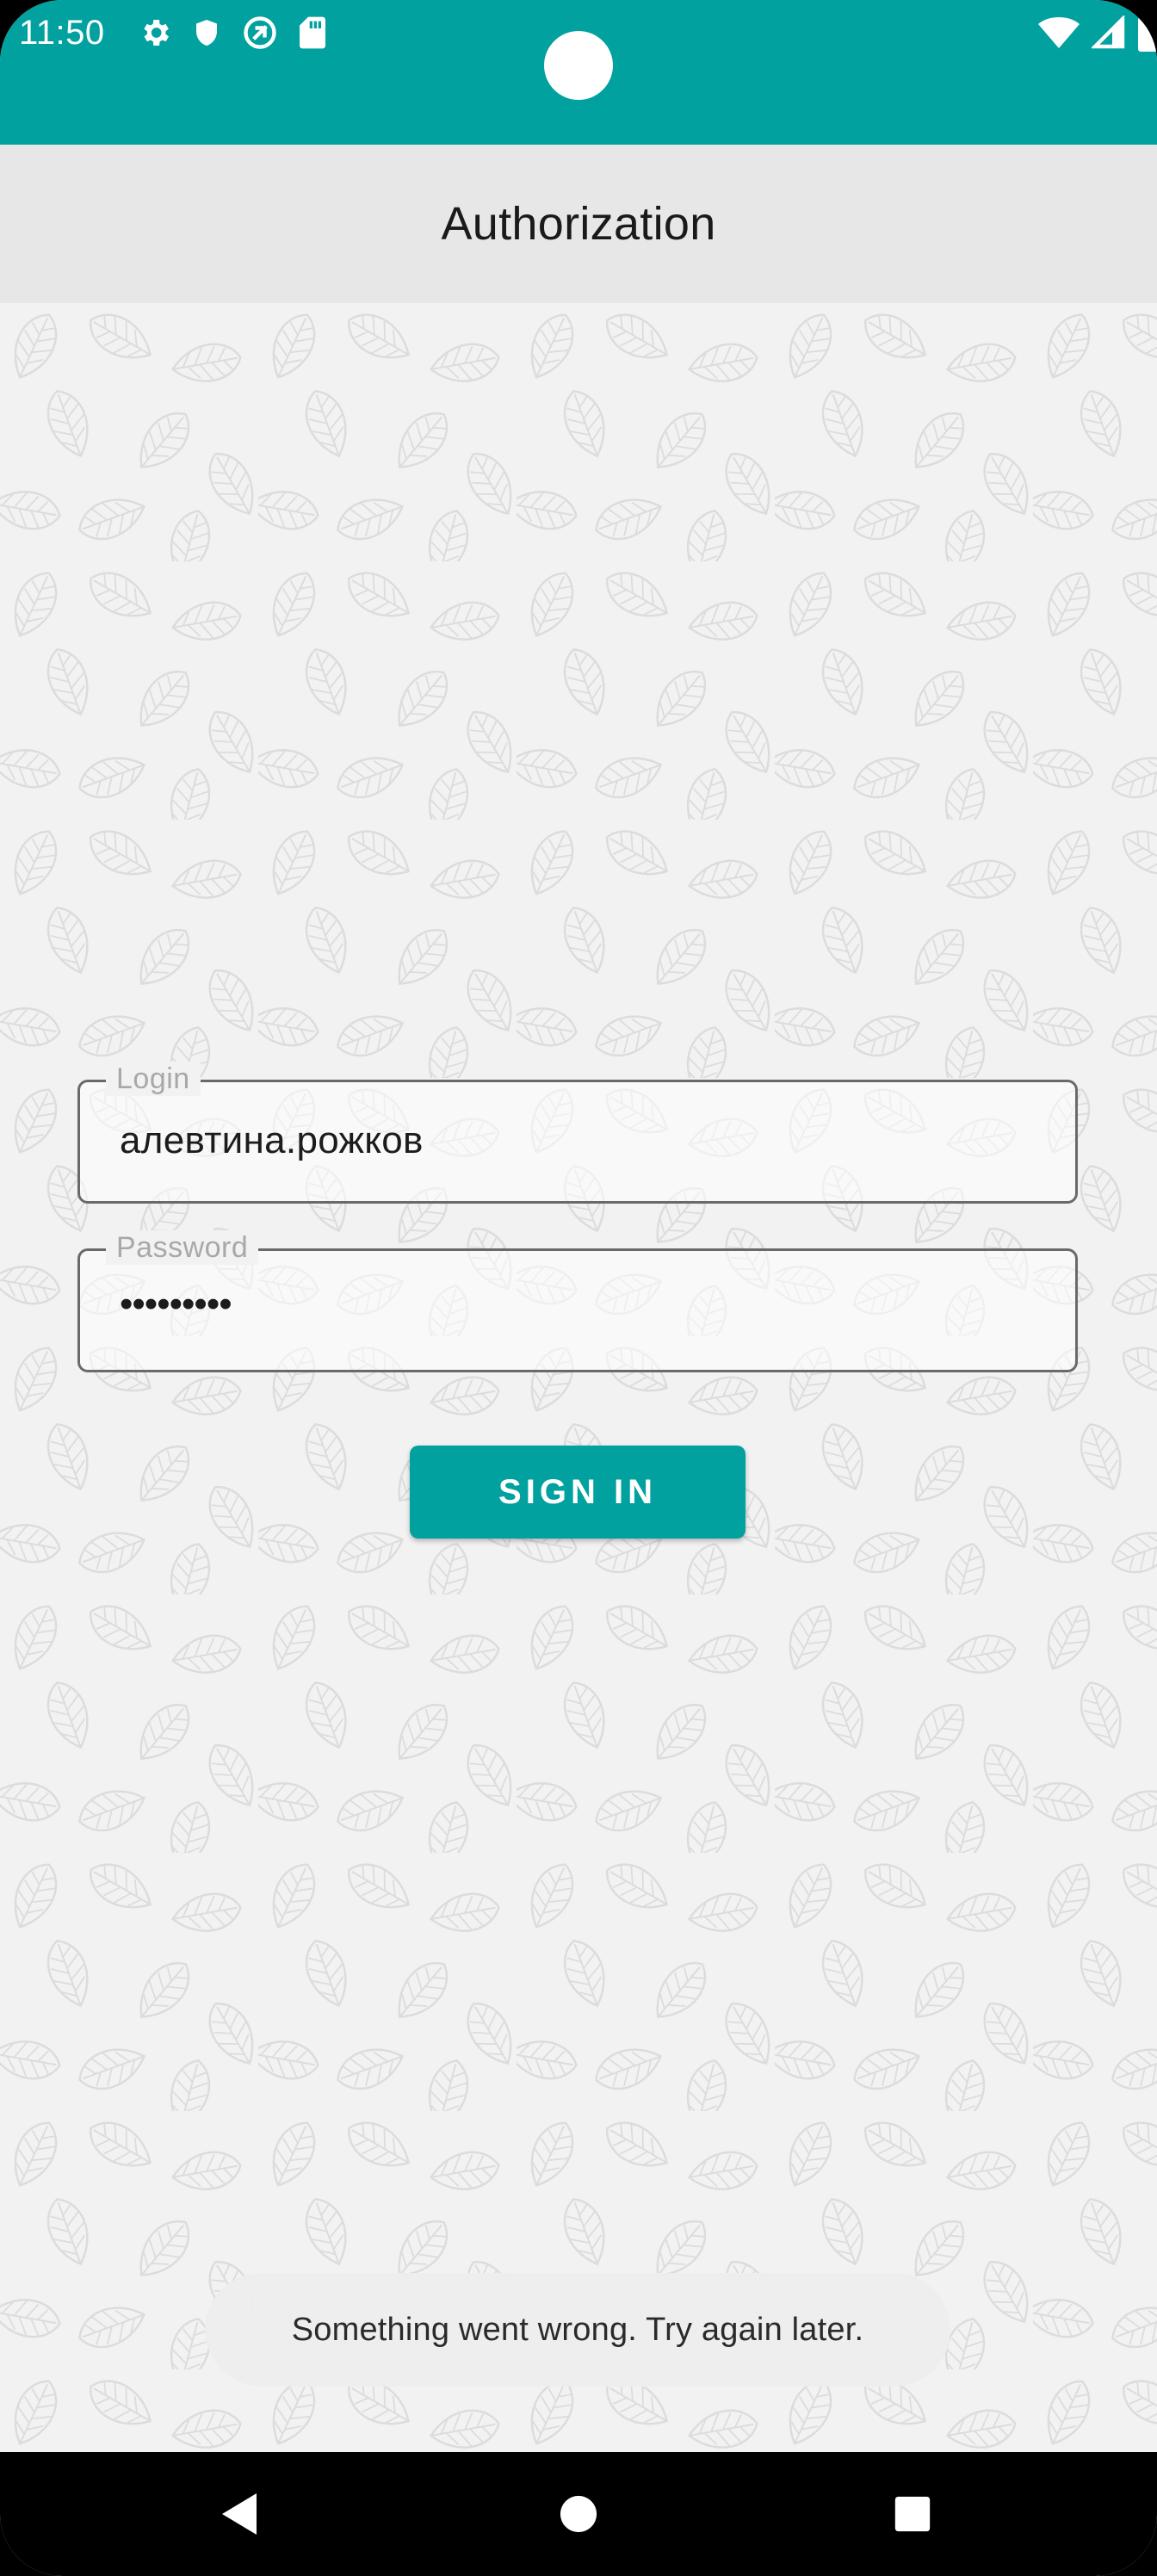 The image size is (1157, 2576). Describe the element at coordinates (233, 32) in the screenshot. I see `status-icons-left` at that location.